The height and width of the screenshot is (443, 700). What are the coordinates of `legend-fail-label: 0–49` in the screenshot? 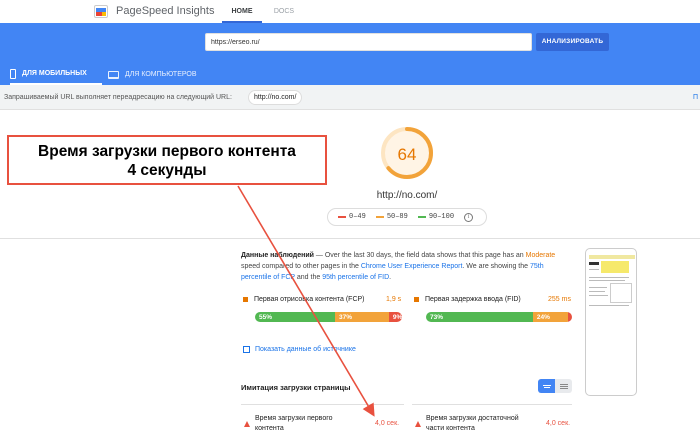 It's located at (357, 217).